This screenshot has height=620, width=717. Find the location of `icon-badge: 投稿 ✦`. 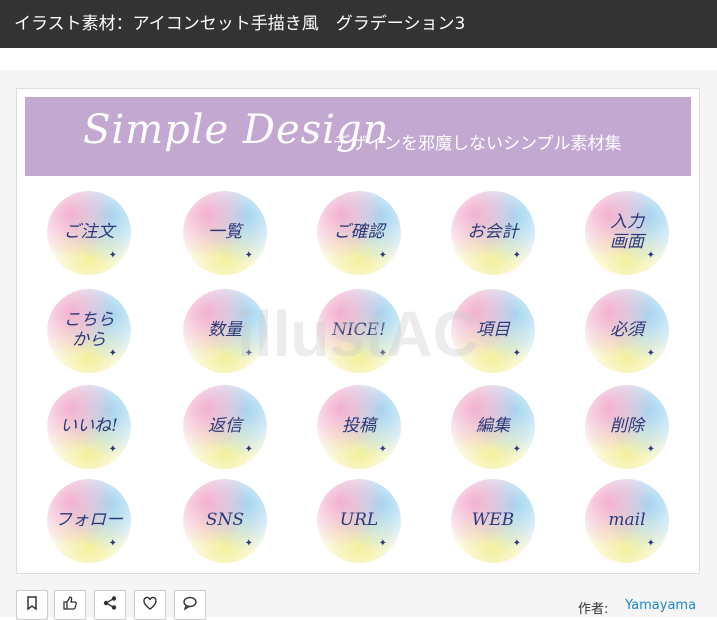

icon-badge: 投稿 ✦ is located at coordinates (359, 427).